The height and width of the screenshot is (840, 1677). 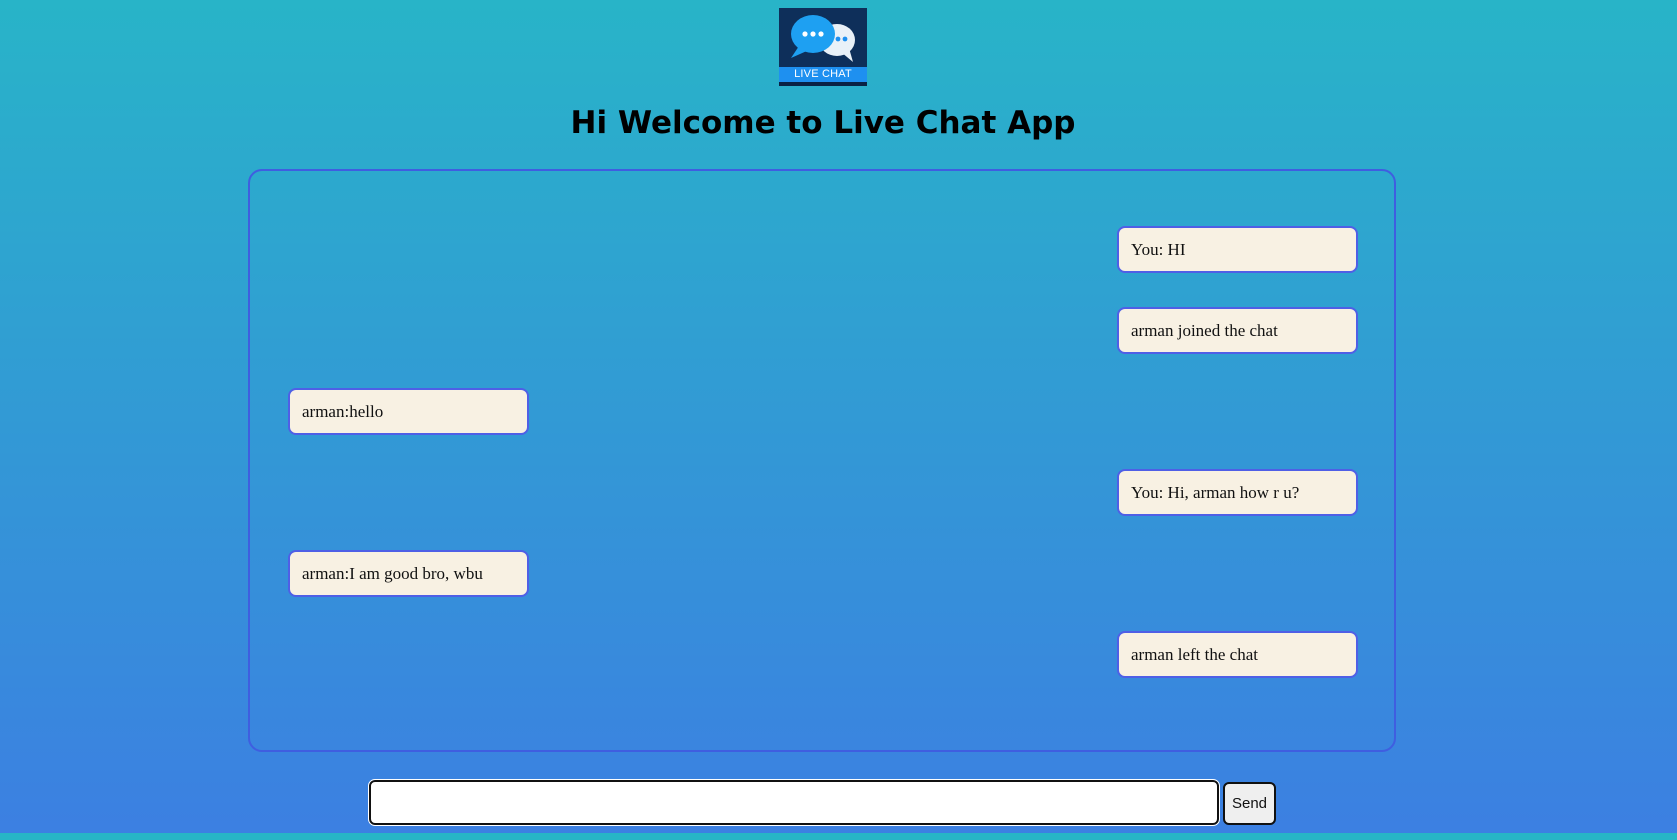 I want to click on message-bubble-system: arman left the chat, so click(x=1237, y=654).